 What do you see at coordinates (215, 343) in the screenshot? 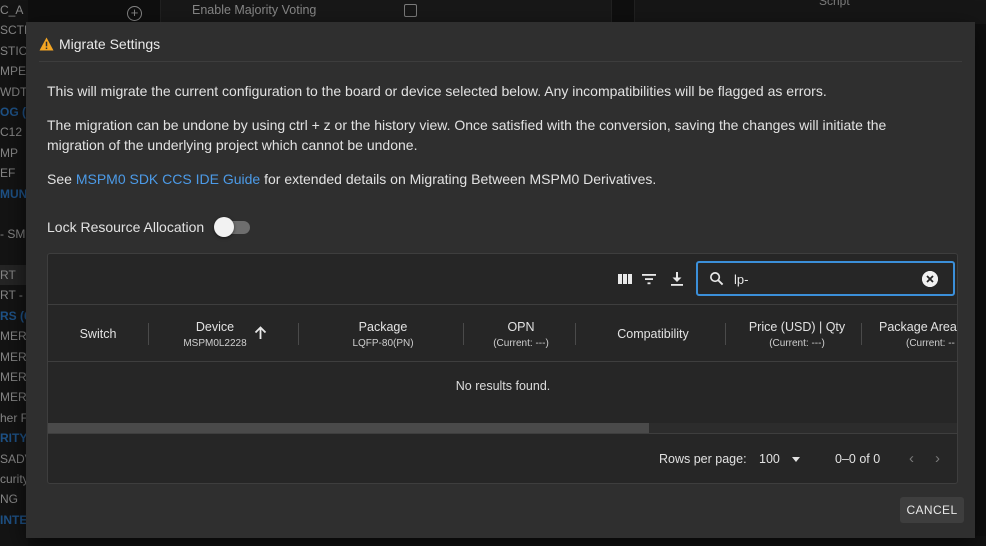
I see `column-subtitle: MSPM0L2228` at bounding box center [215, 343].